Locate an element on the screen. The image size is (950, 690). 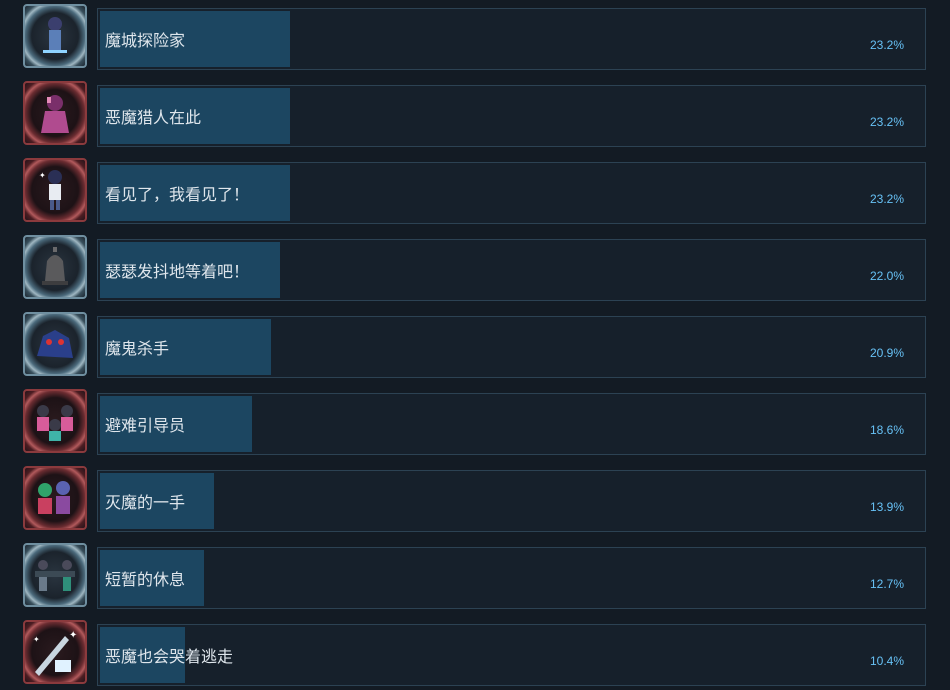
resting-characters-icon is located at coordinates (55, 575).